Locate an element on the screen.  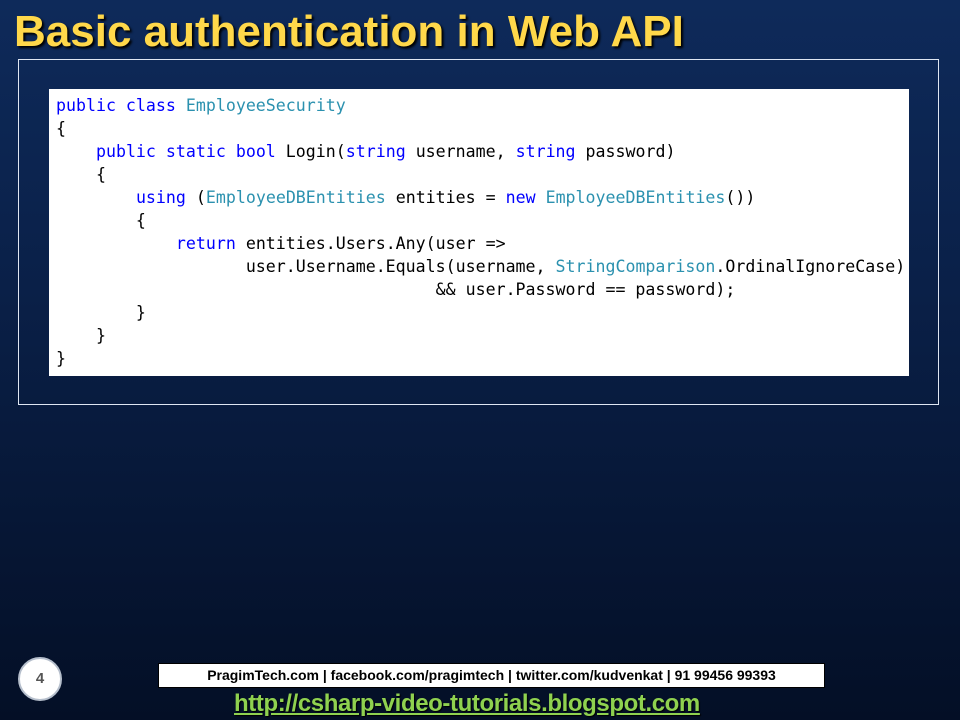
code-keyword: new is located at coordinates (525, 197).